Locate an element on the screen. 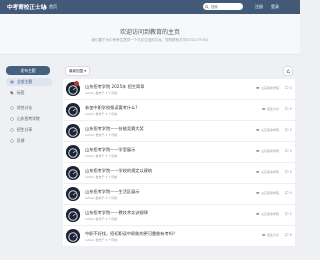 The width and height of the screenshot is (320, 260). banner-subtitle: 我们属于为中考考生提供一个讨论交流的平台，您的联系方式0532179781 is located at coordinates (150, 40).